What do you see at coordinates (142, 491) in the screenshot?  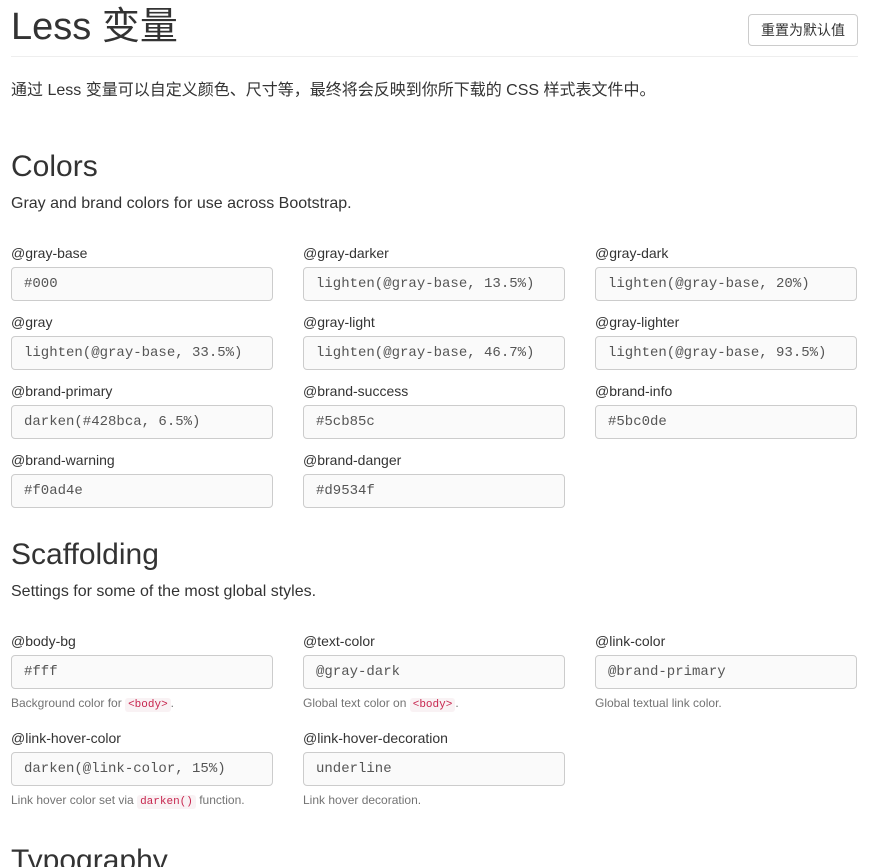 I see `var-input-brand-warning` at bounding box center [142, 491].